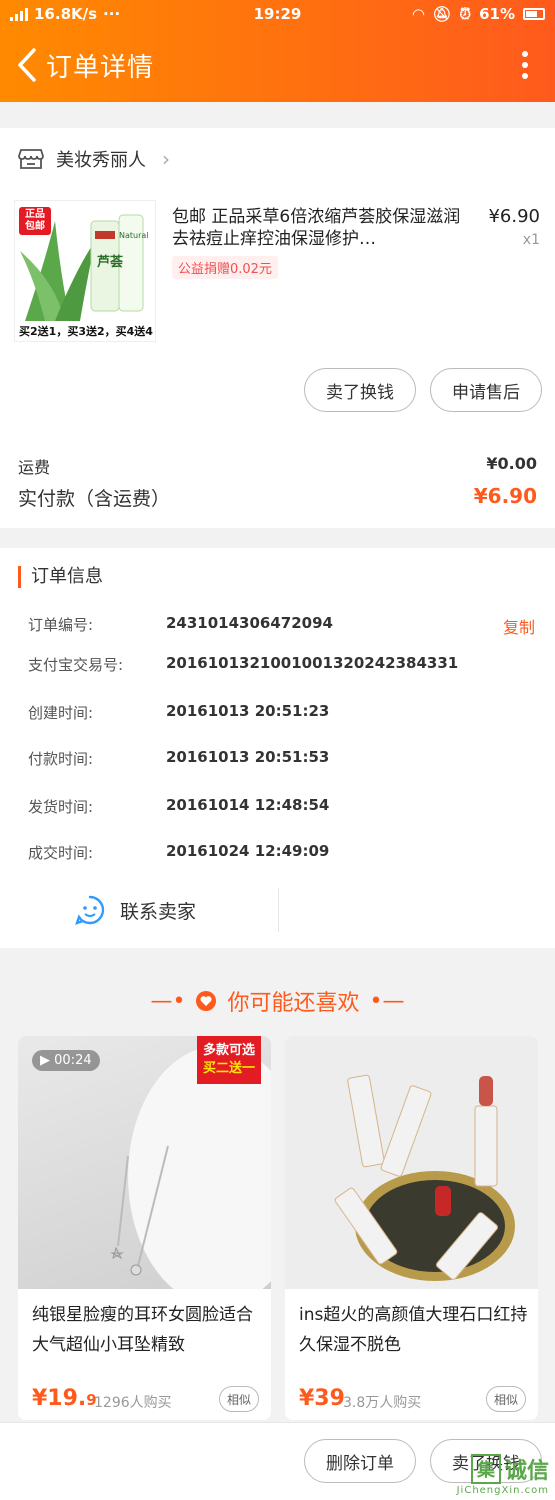 This screenshot has width=555, height=1500. Describe the element at coordinates (526, 1471) in the screenshot. I see `watermark-text: 诚信` at that location.